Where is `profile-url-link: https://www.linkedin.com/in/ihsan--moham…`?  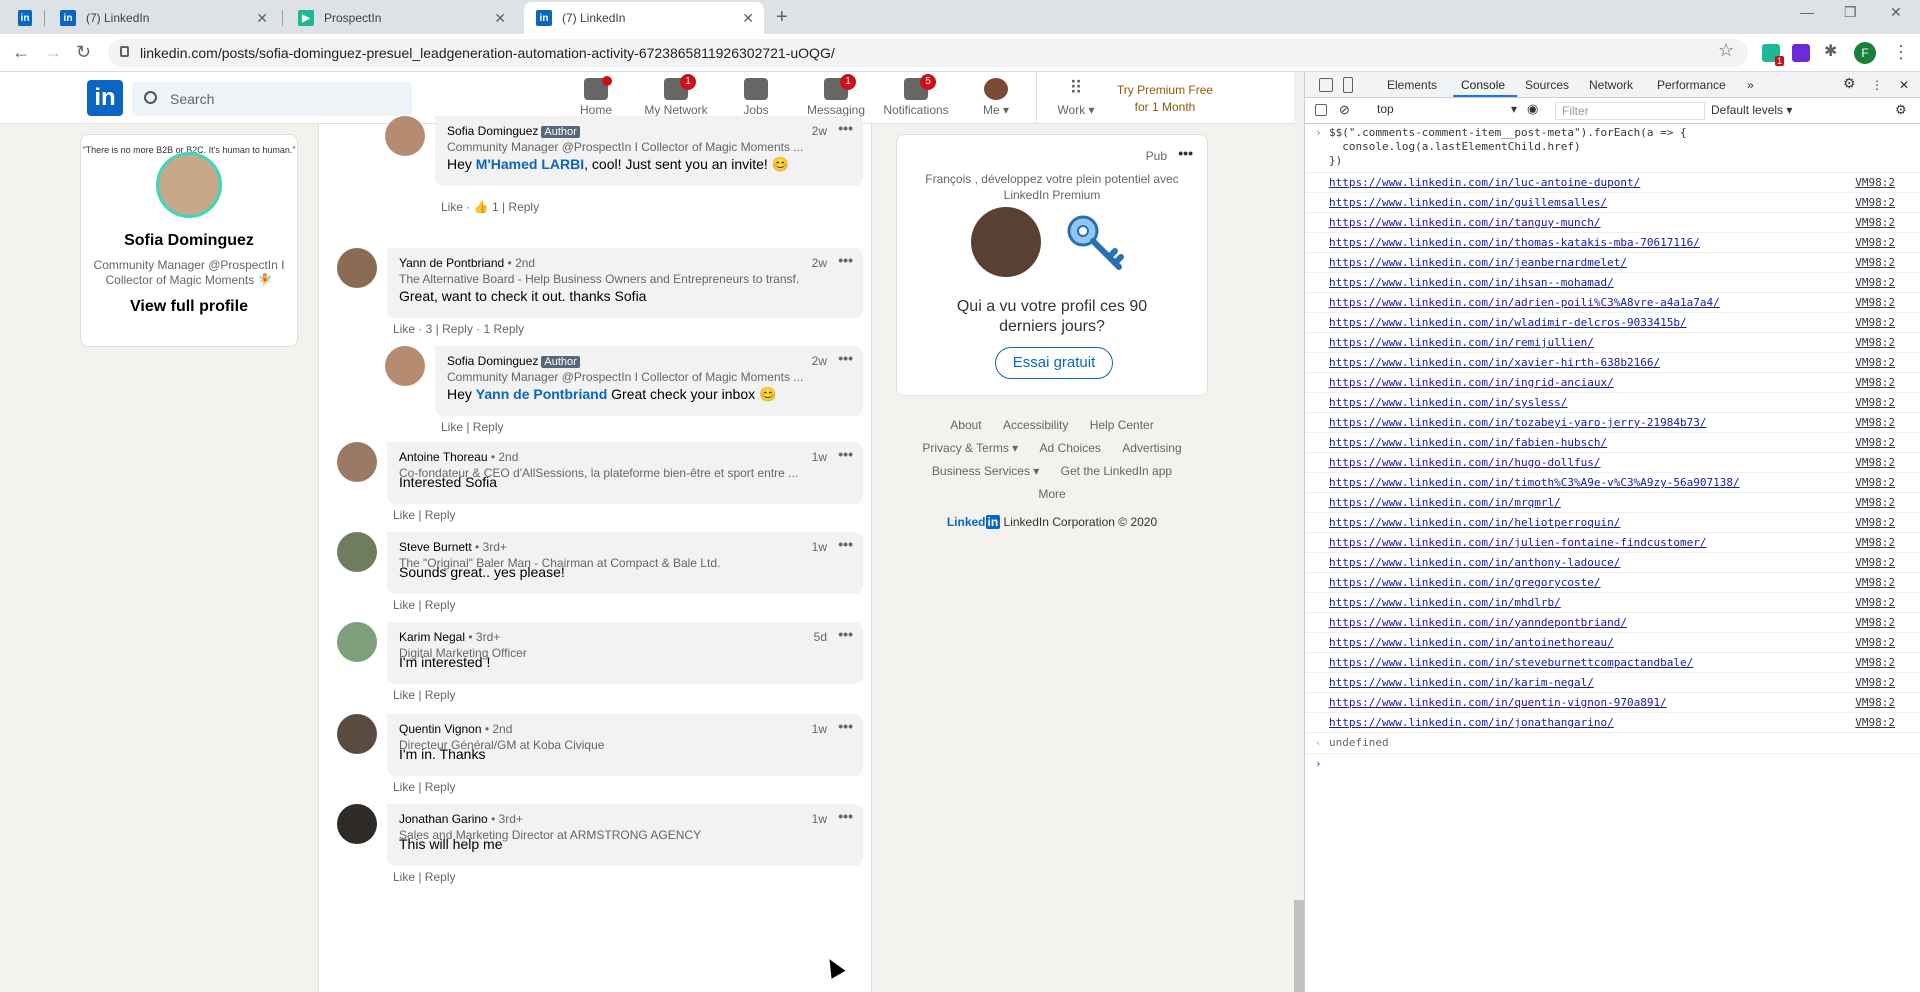
profile-url-link: https://www.linkedin.com/in/ihsan--moham… is located at coordinates (1471, 282).